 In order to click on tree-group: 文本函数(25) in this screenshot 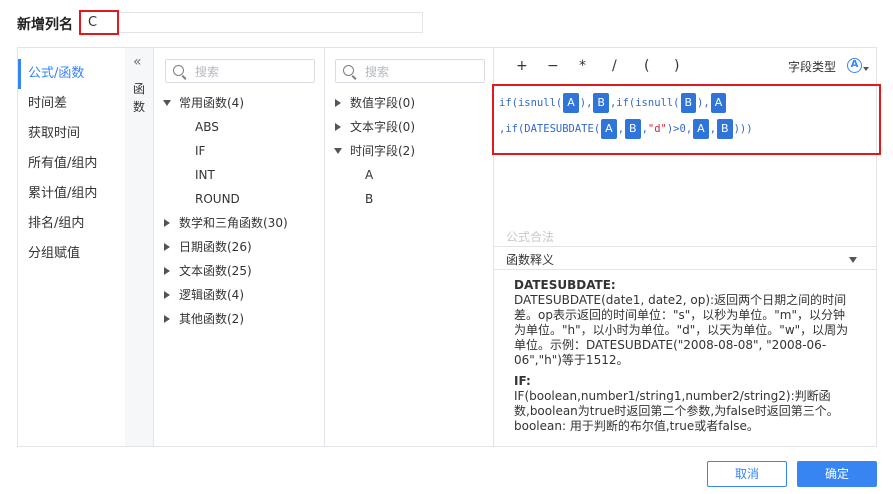, I will do `click(207, 271)`.